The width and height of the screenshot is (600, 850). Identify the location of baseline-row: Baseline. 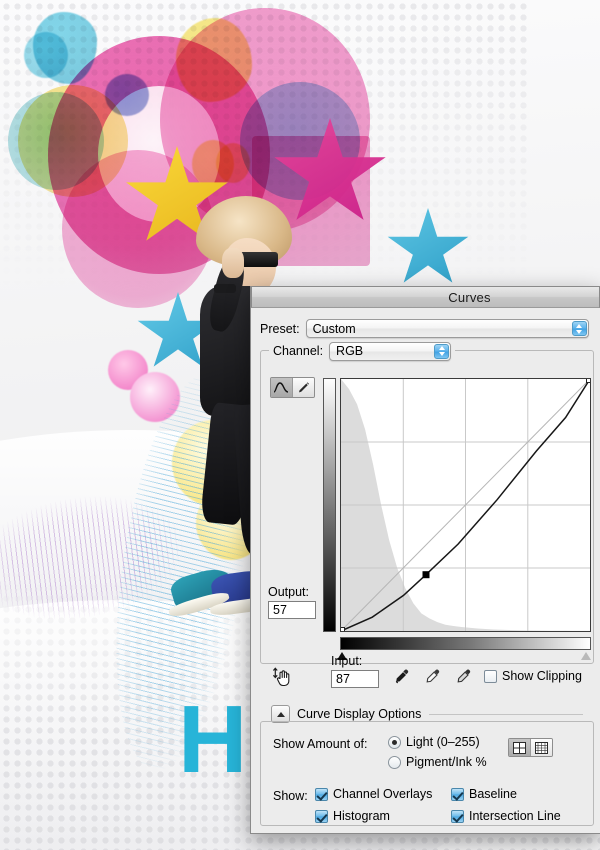
(484, 794).